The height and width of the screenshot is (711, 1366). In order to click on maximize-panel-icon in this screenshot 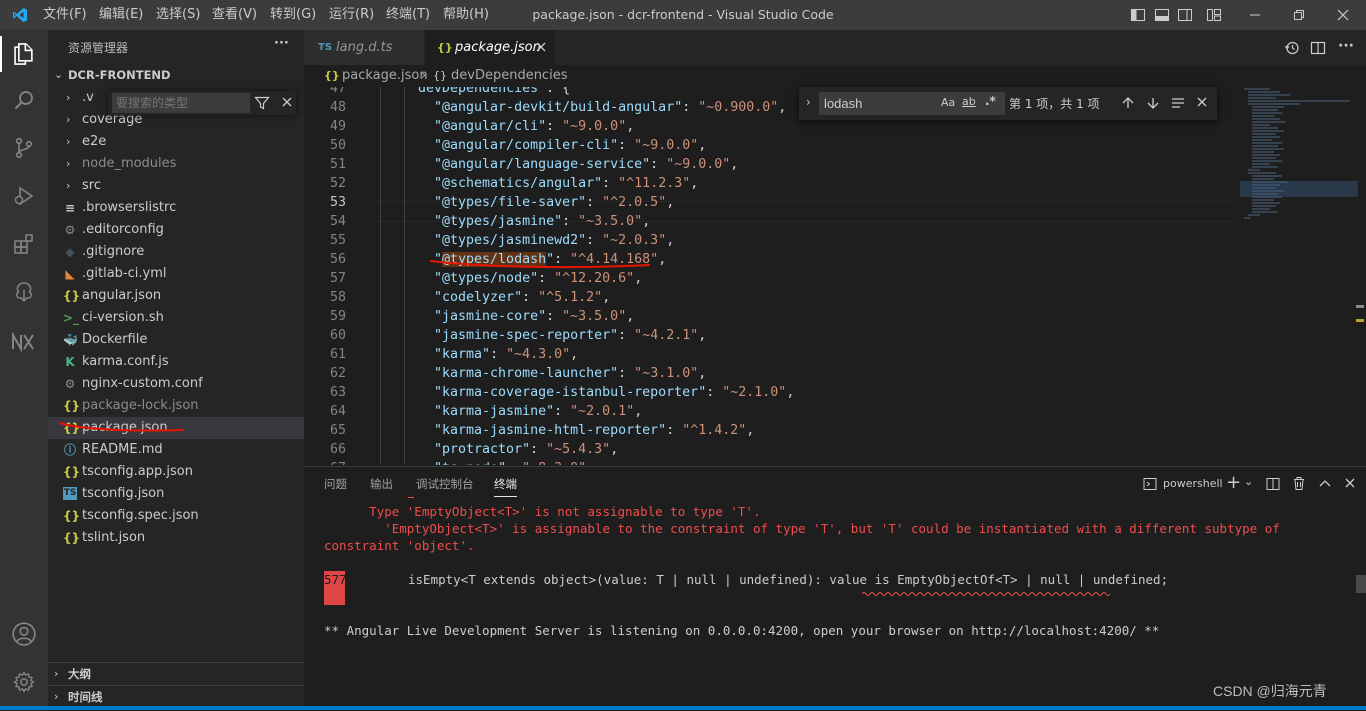, I will do `click(1325, 484)`.